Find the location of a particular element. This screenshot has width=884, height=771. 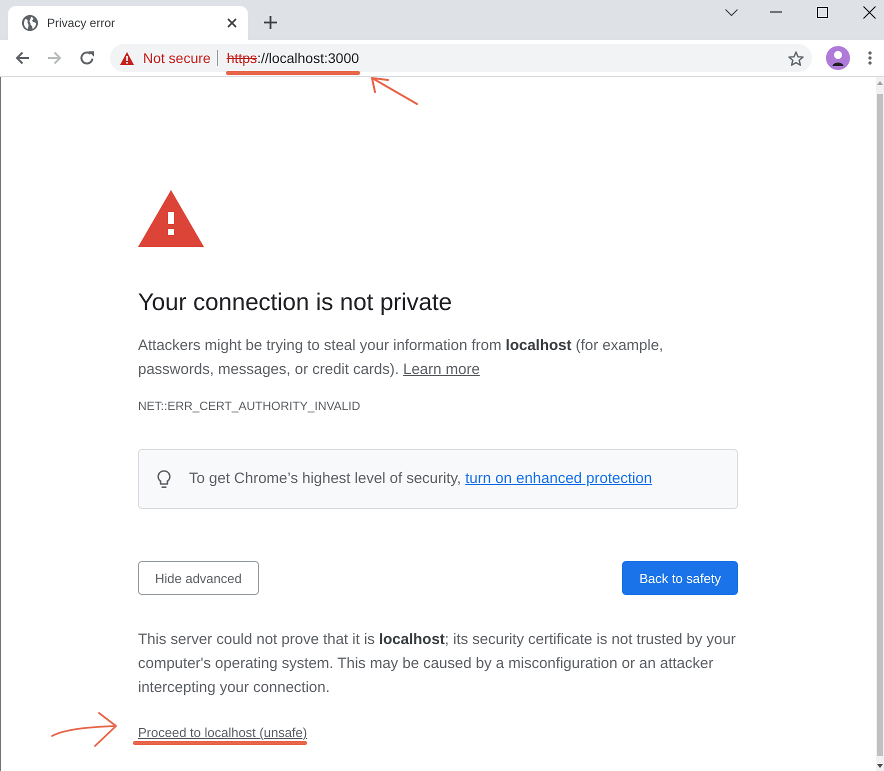

warning-triangle-icon is located at coordinates (171, 218).